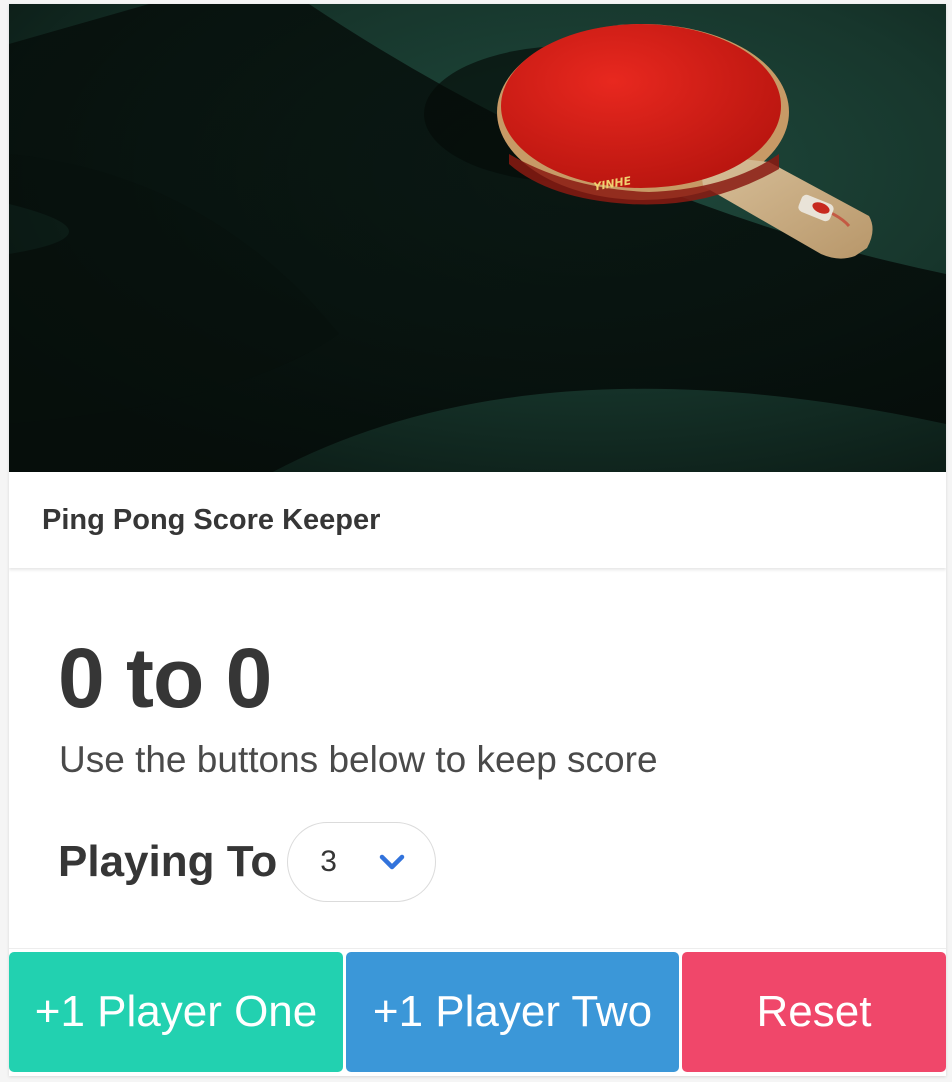 The image size is (952, 1082). What do you see at coordinates (168, 861) in the screenshot?
I see `playing-to-label: Playing To` at bounding box center [168, 861].